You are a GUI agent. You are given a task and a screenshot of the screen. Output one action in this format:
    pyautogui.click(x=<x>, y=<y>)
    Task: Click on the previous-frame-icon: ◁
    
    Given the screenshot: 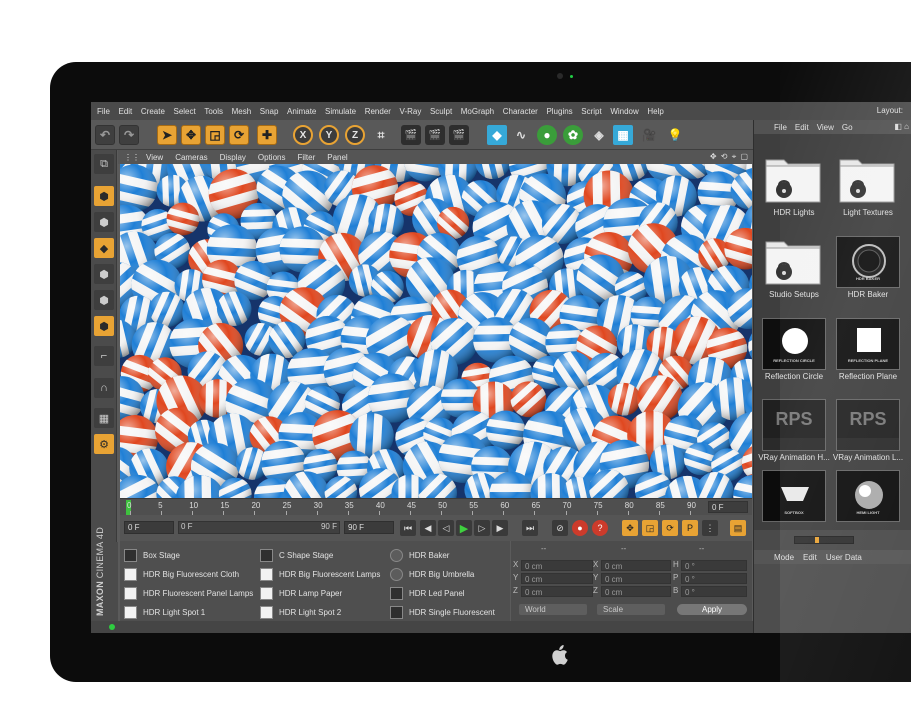 What is the action you would take?
    pyautogui.click(x=446, y=528)
    